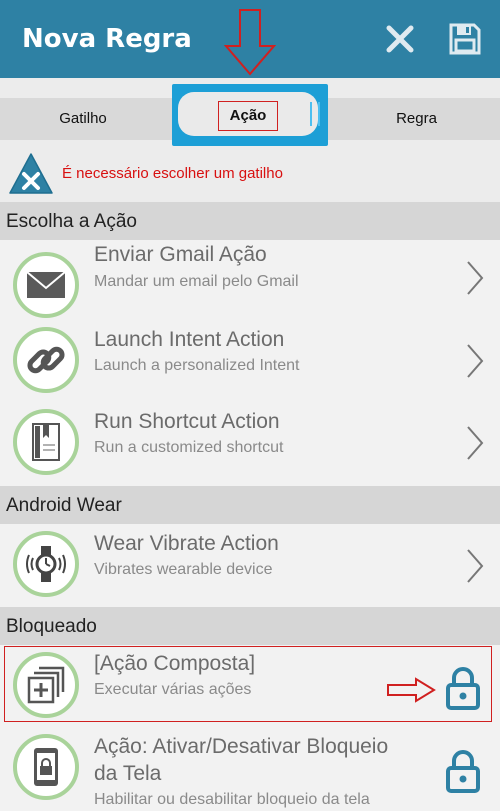 The image size is (500, 811). Describe the element at coordinates (183, 569) in the screenshot. I see `action-subtitle: Vibrates wearable device` at that location.